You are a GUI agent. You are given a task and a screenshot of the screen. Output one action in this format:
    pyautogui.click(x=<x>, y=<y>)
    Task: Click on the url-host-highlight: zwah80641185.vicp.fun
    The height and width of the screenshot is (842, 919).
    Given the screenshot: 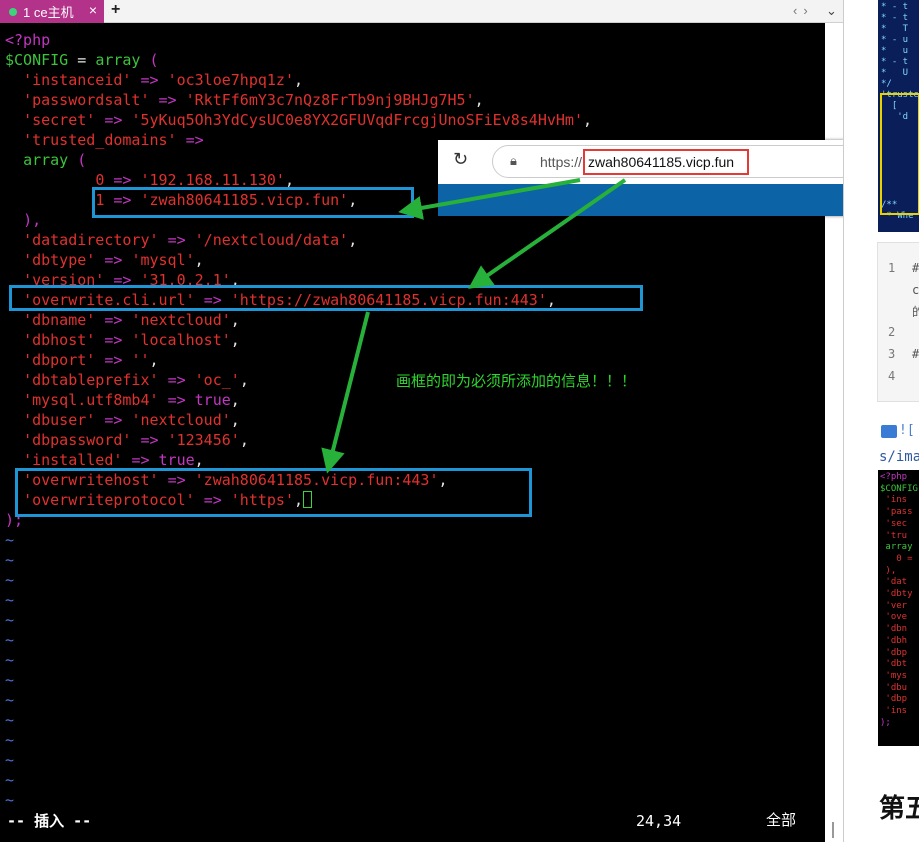 What is the action you would take?
    pyautogui.click(x=666, y=162)
    